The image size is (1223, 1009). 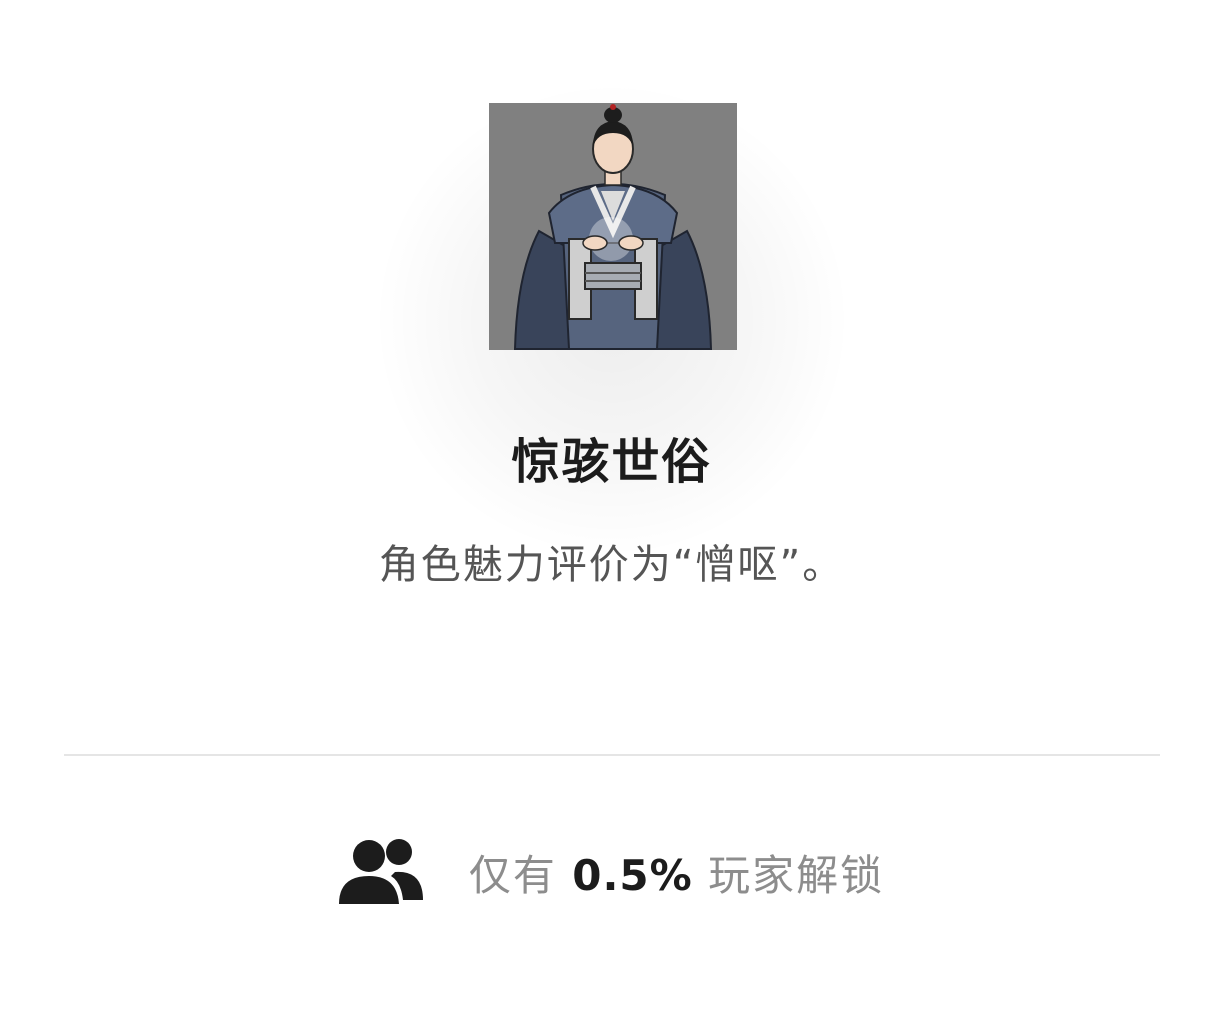 What do you see at coordinates (611, 462) in the screenshot?
I see `achievement-title: 惊骇世俗` at bounding box center [611, 462].